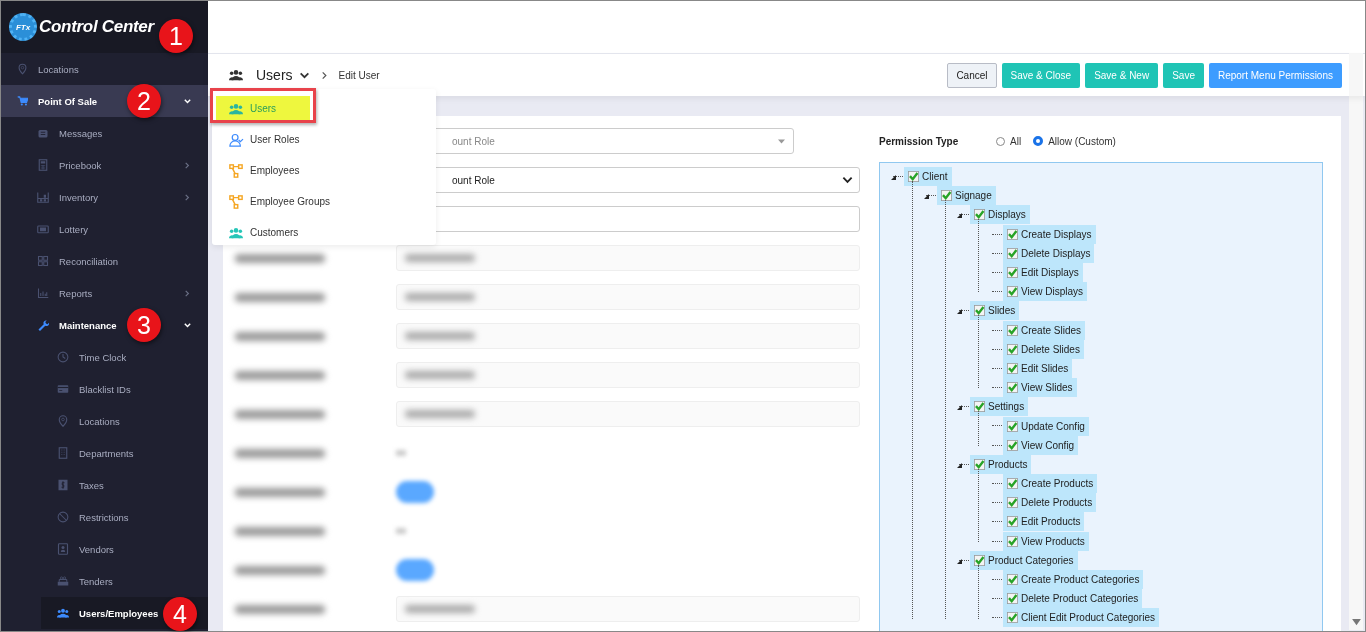  I want to click on tree-label: Settings, so click(1008, 407).